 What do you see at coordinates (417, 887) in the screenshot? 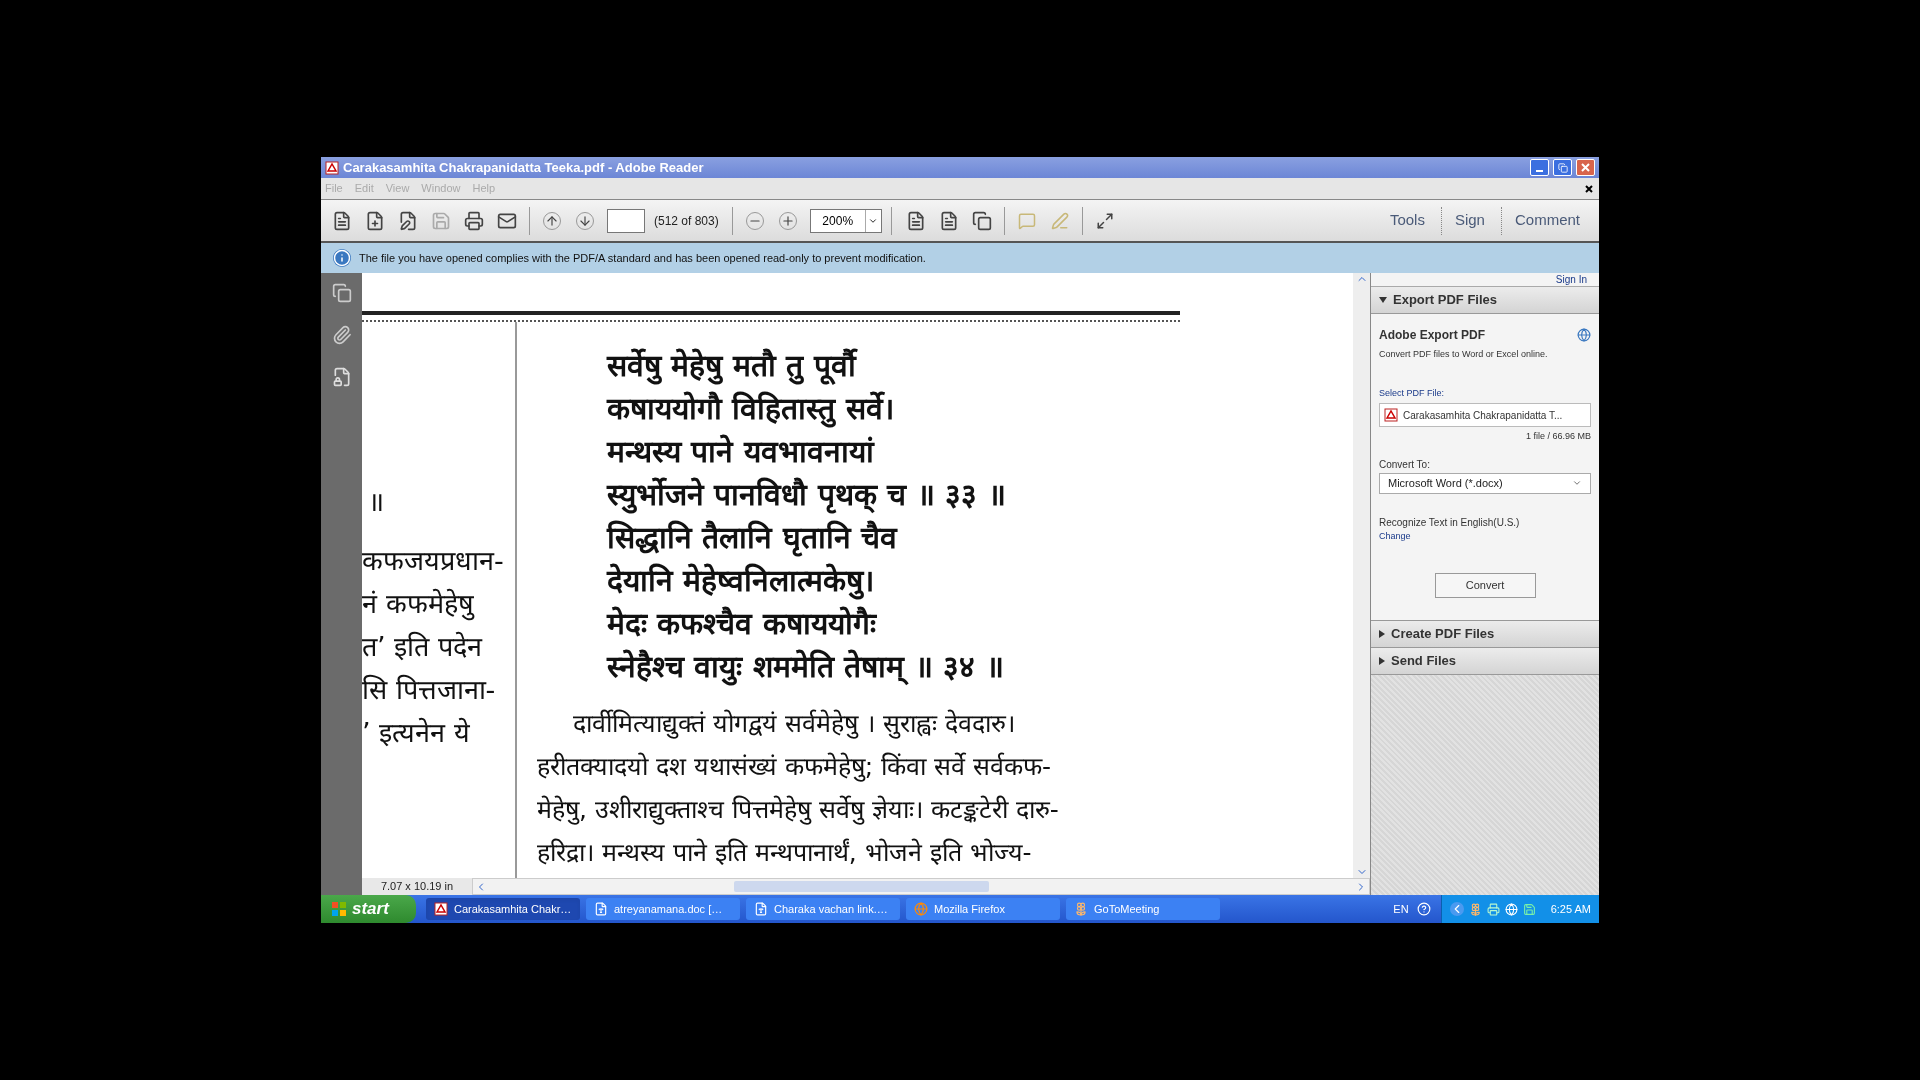
I see `page-size: 7.07 x 10.19 in` at bounding box center [417, 887].